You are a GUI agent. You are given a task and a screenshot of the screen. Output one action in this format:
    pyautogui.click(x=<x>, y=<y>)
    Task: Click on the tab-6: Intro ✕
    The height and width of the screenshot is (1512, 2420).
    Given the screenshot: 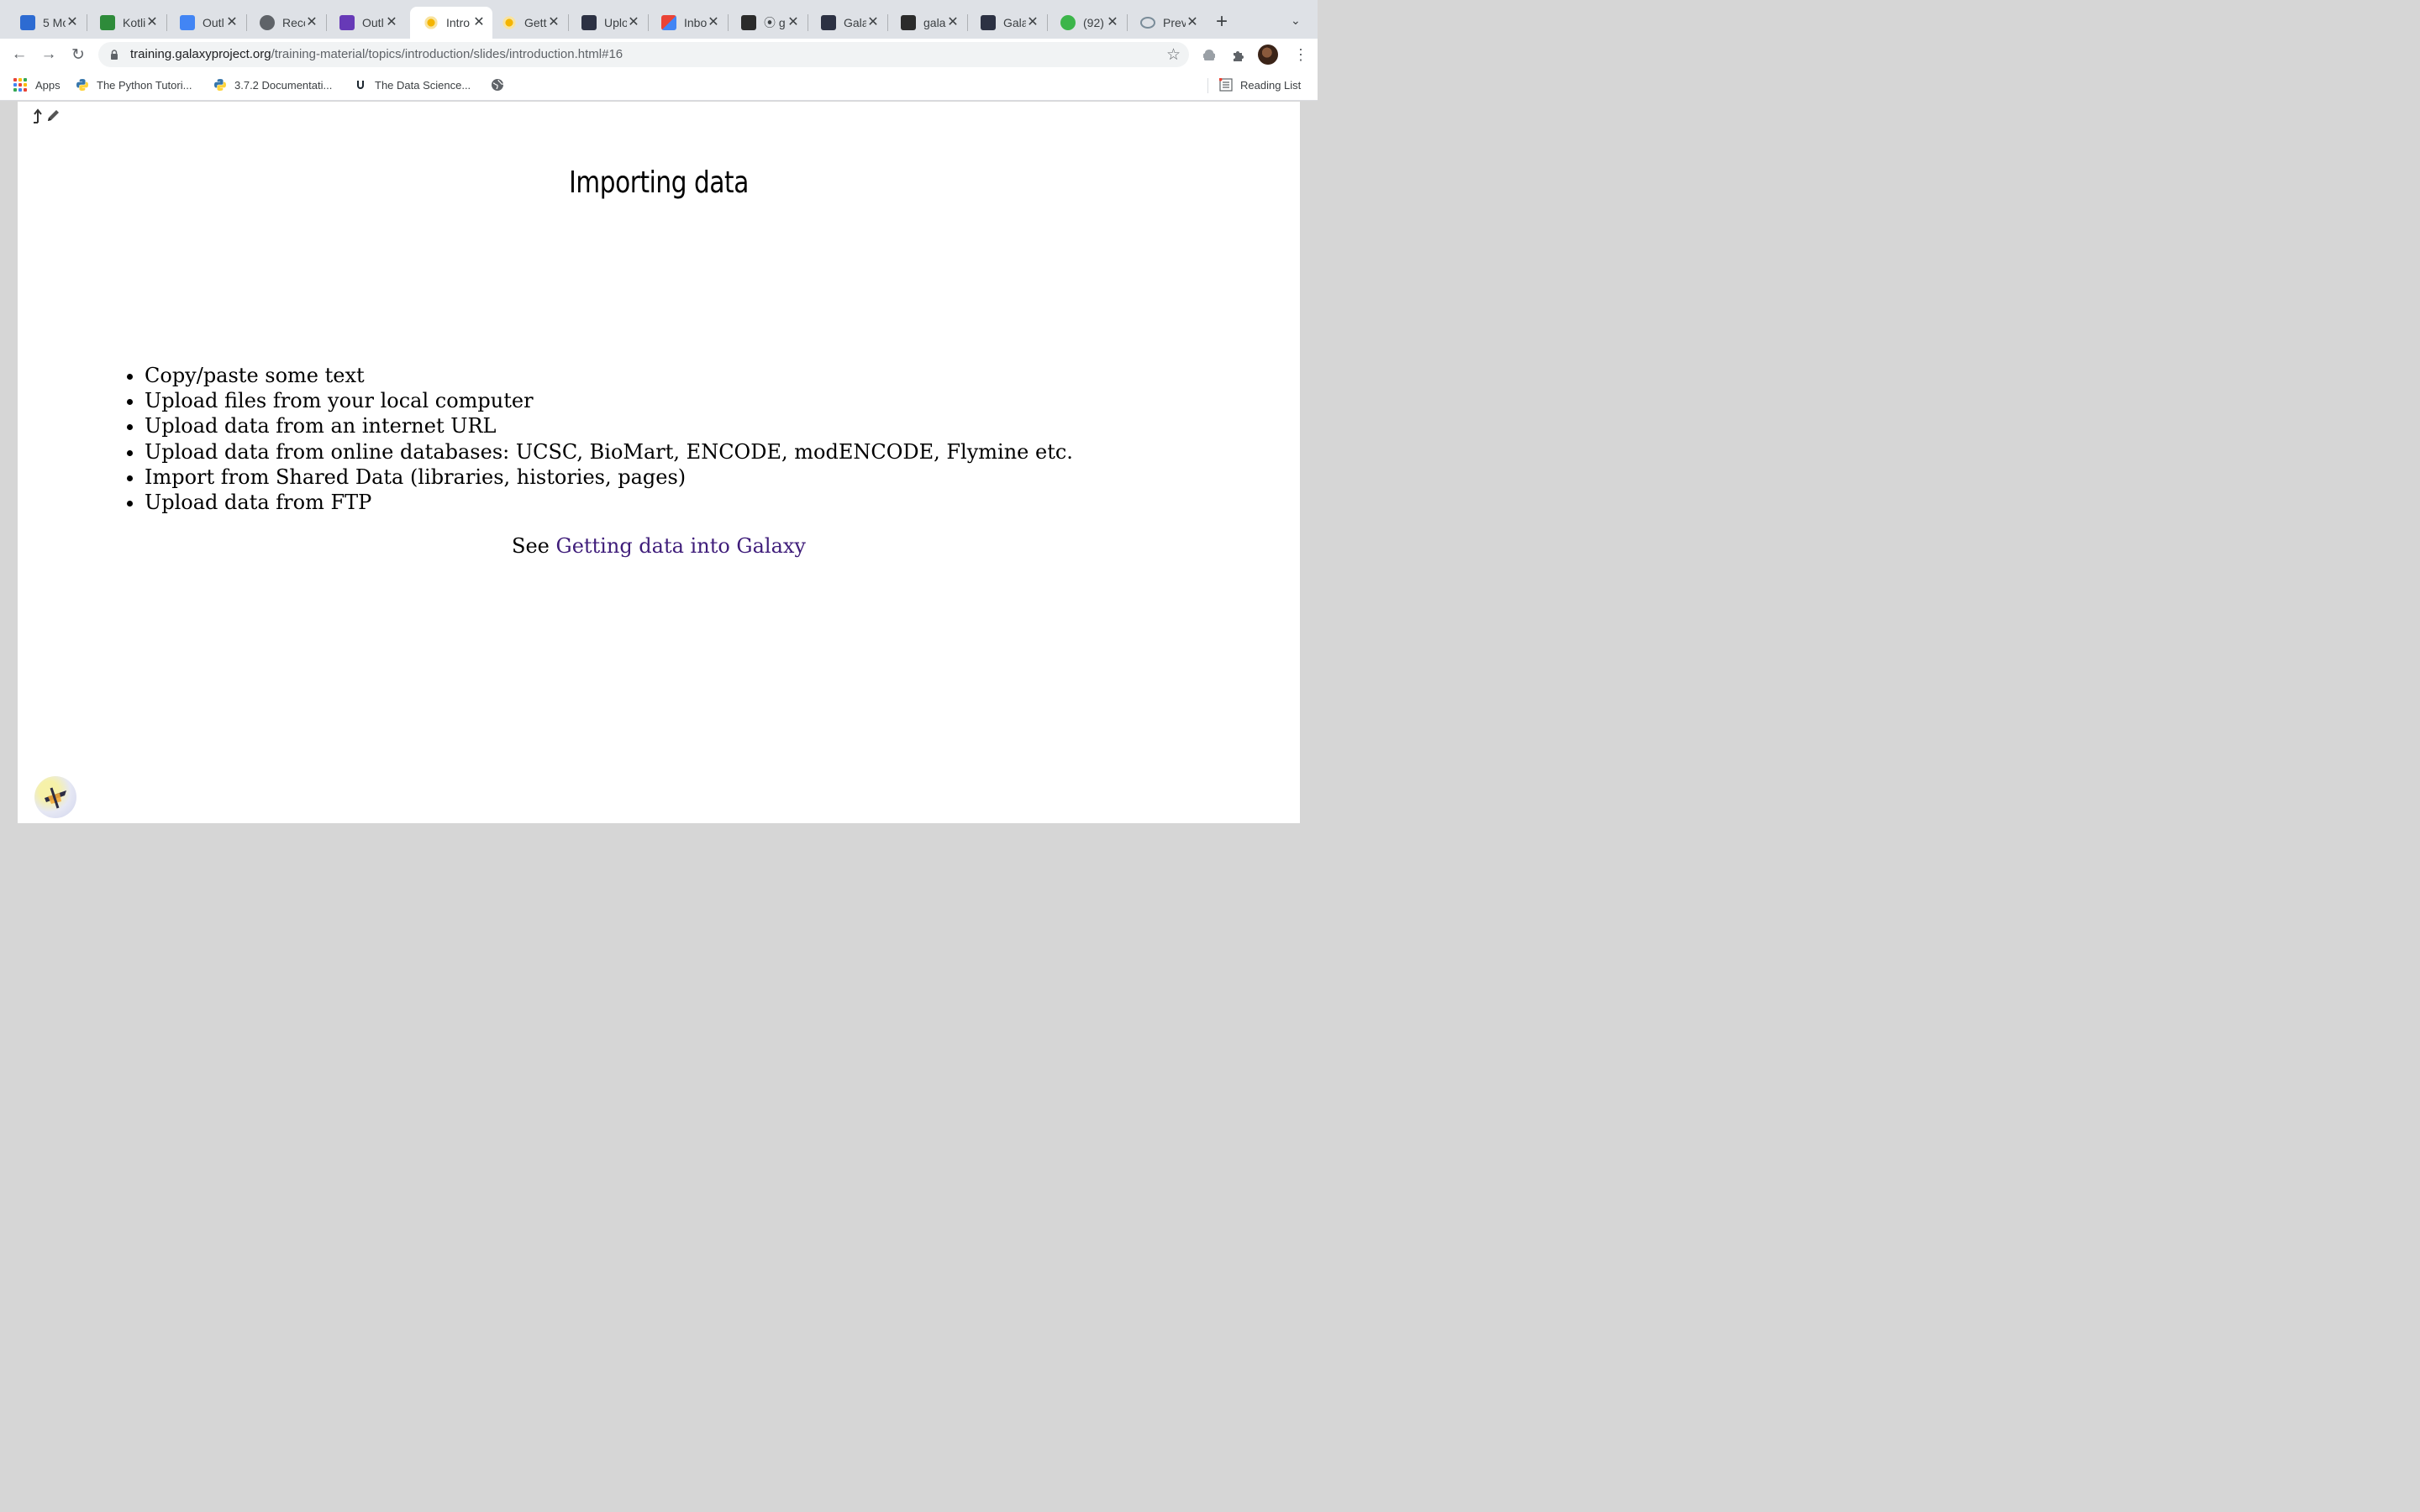 What is the action you would take?
    pyautogui.click(x=451, y=23)
    